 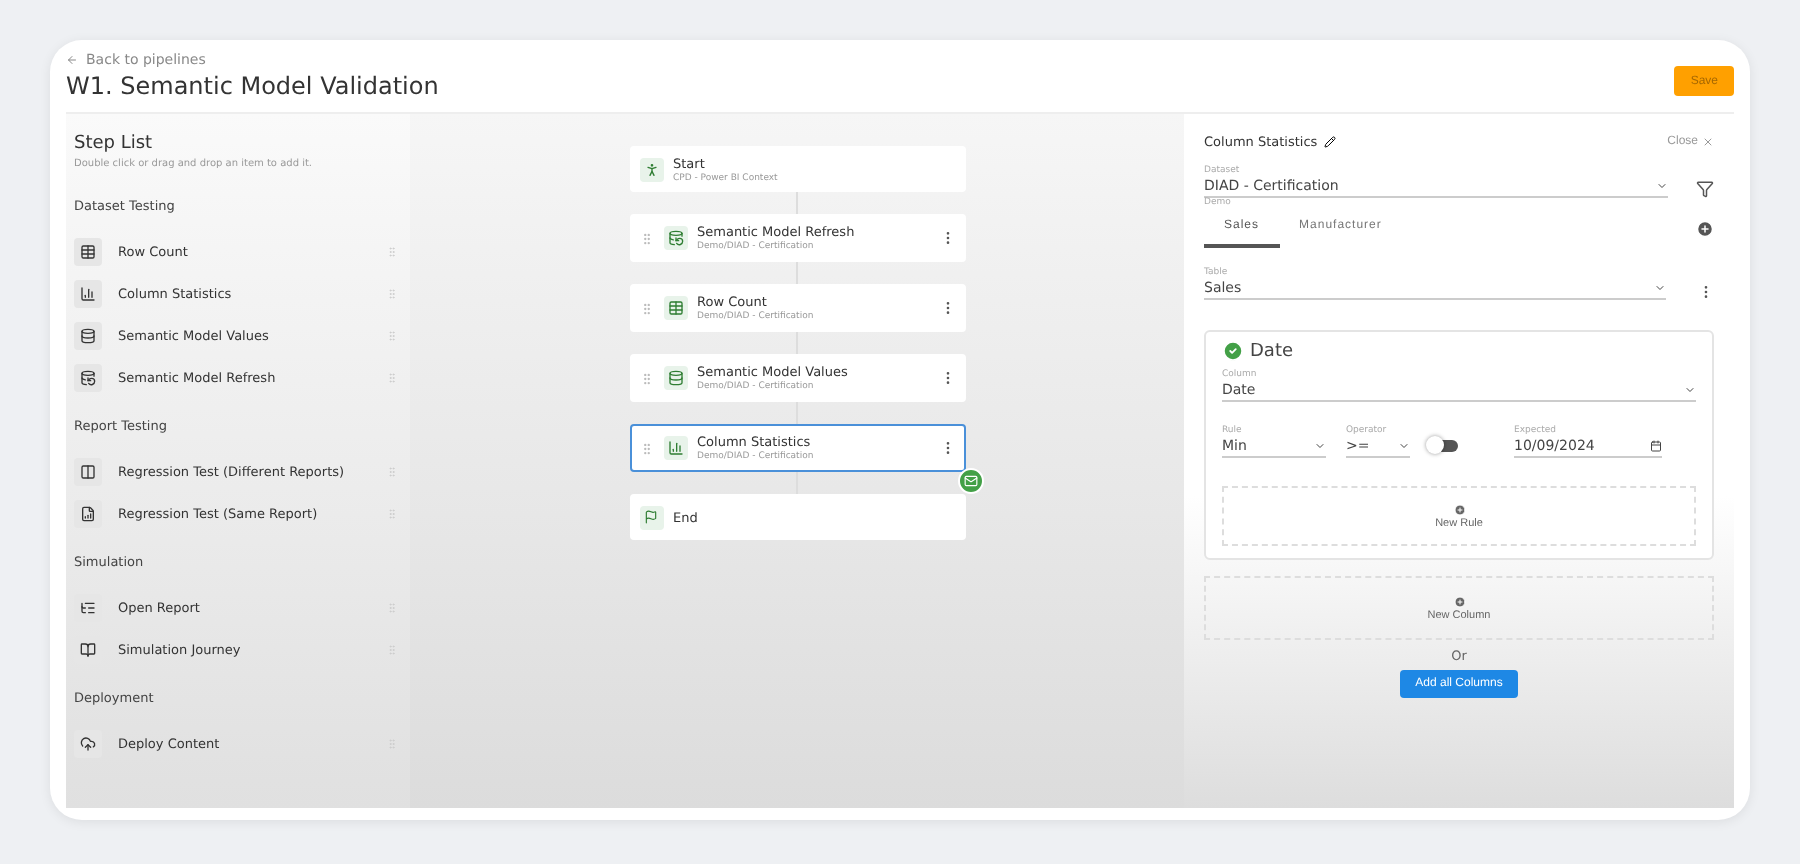 I want to click on person-icon, so click(x=651, y=169).